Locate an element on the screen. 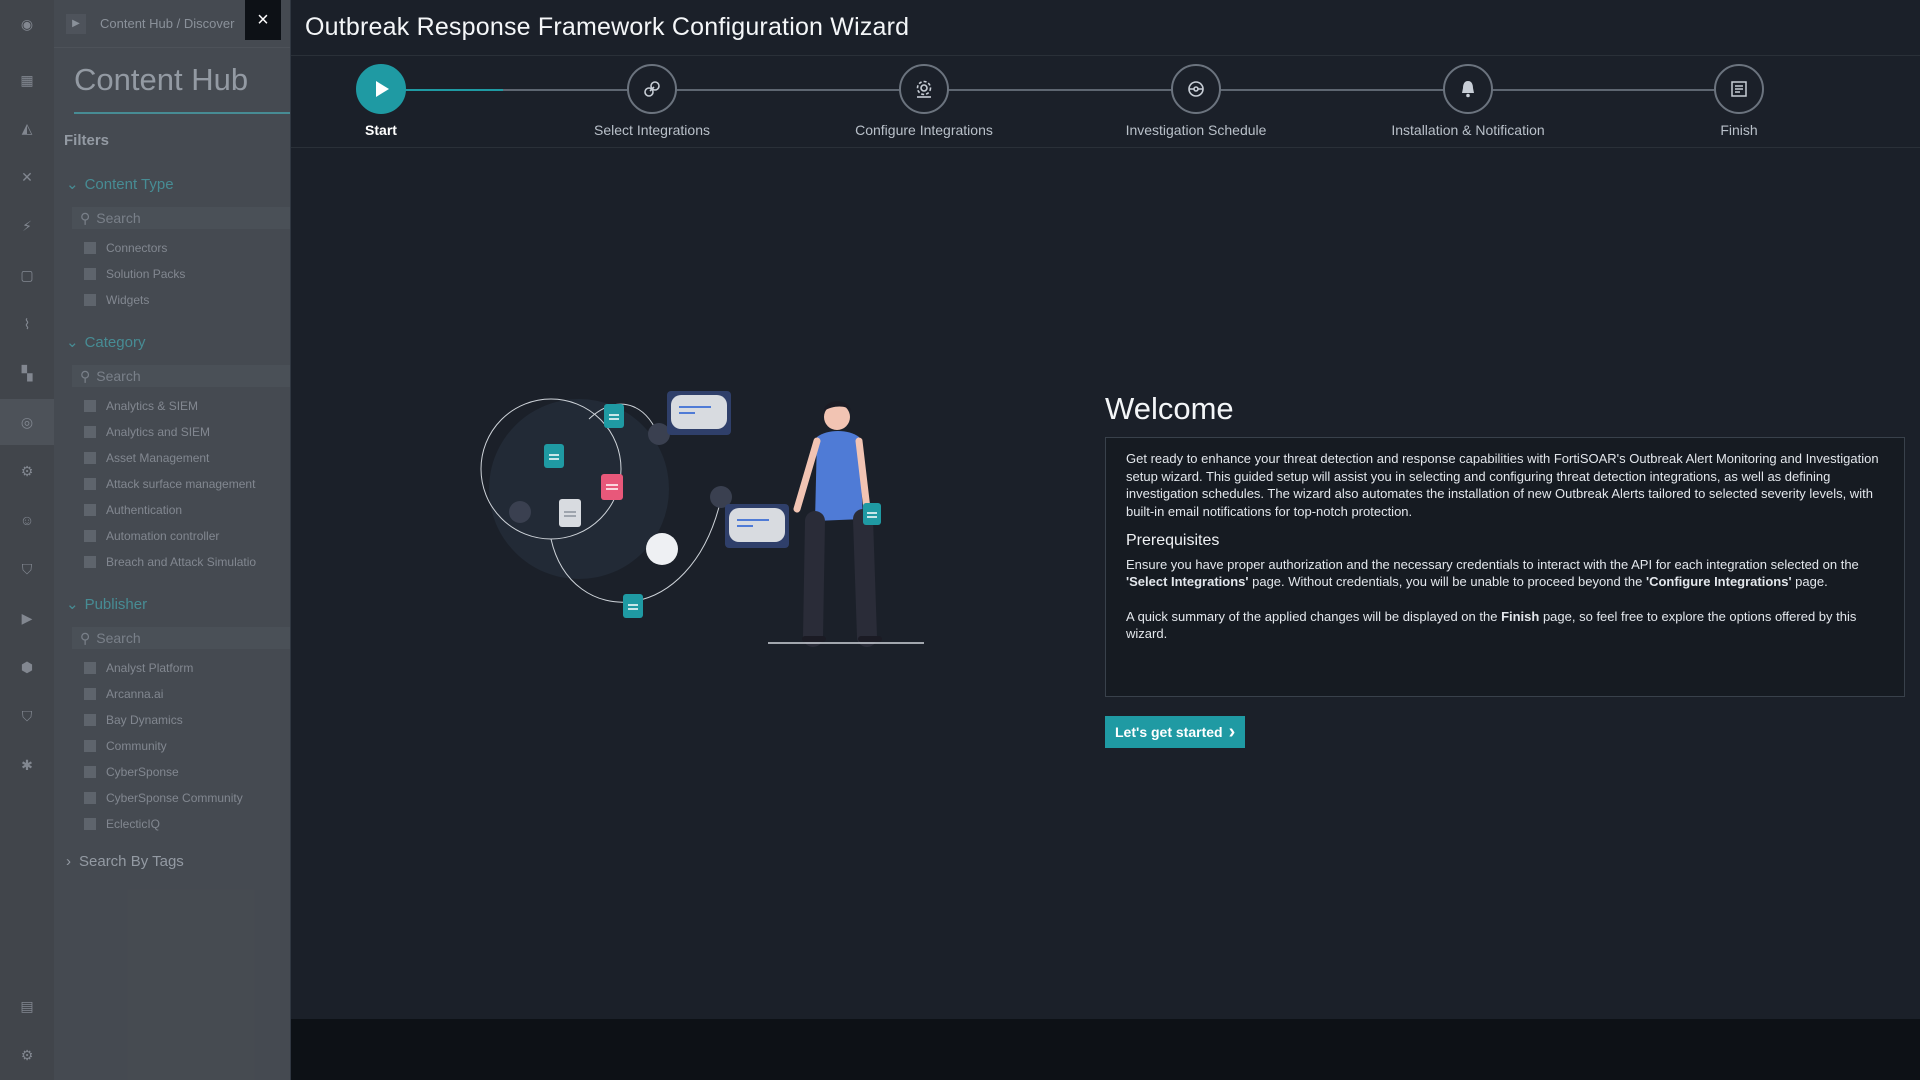 Image resolution: width=1920 pixels, height=1080 pixels. modal-footer is located at coordinates (1105, 1049).